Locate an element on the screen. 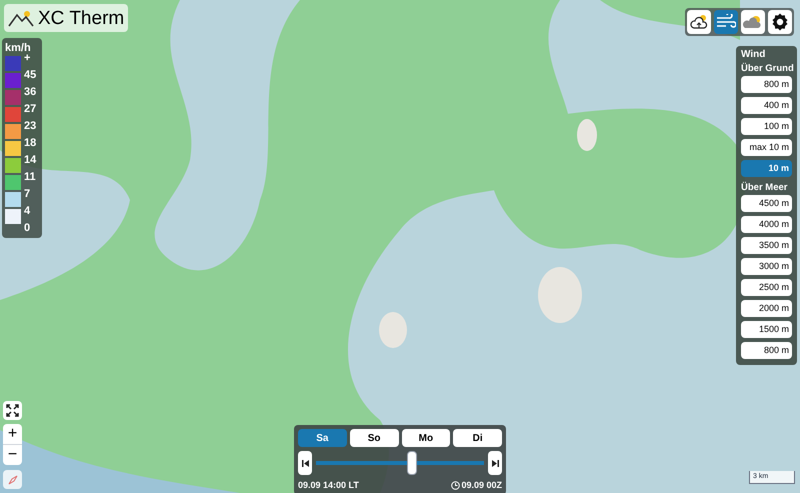 The width and height of the screenshot is (800, 493). wind-layer-button is located at coordinates (726, 22).